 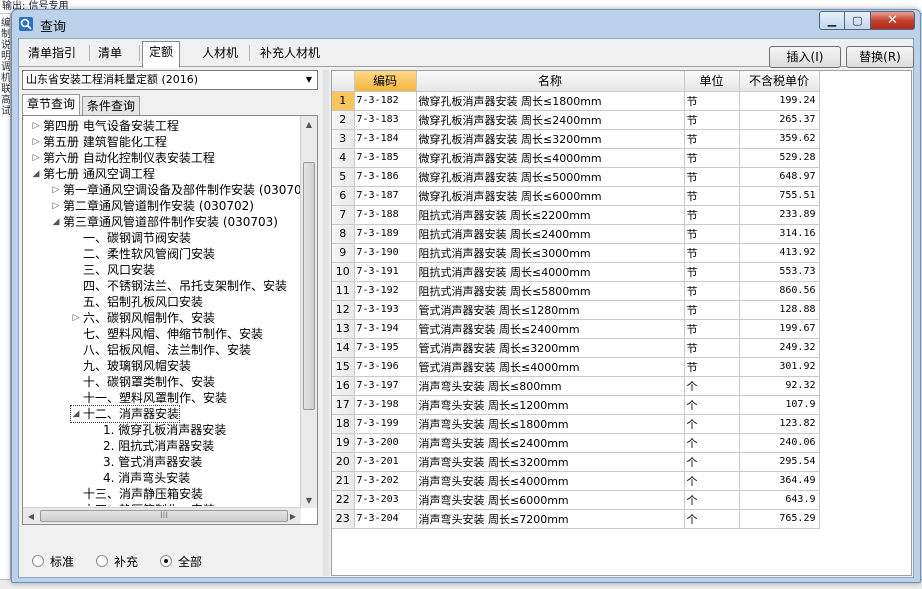 What do you see at coordinates (343, 101) in the screenshot?
I see `row-number: 1` at bounding box center [343, 101].